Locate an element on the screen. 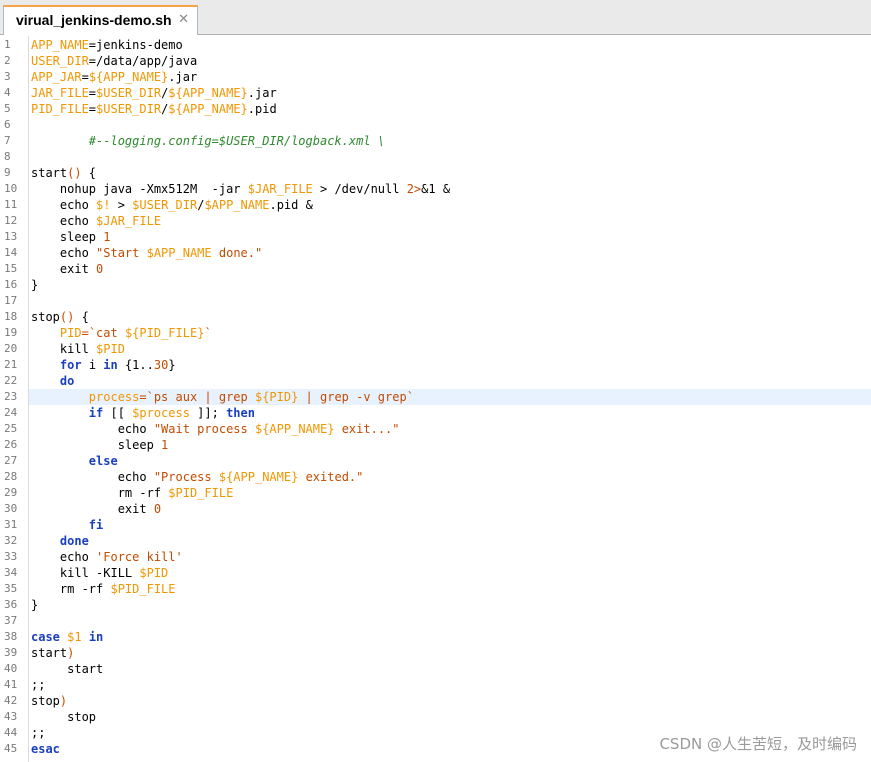 This screenshot has height=762, width=871. code-line: start() { is located at coordinates (450, 173).